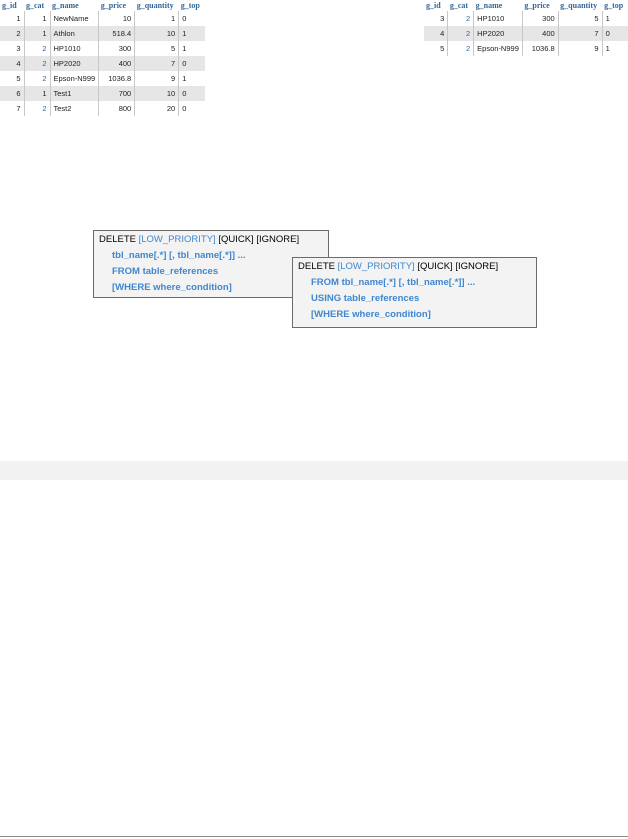 The height and width of the screenshot is (839, 628). I want to click on cell-g-name: Test1, so click(75, 93).